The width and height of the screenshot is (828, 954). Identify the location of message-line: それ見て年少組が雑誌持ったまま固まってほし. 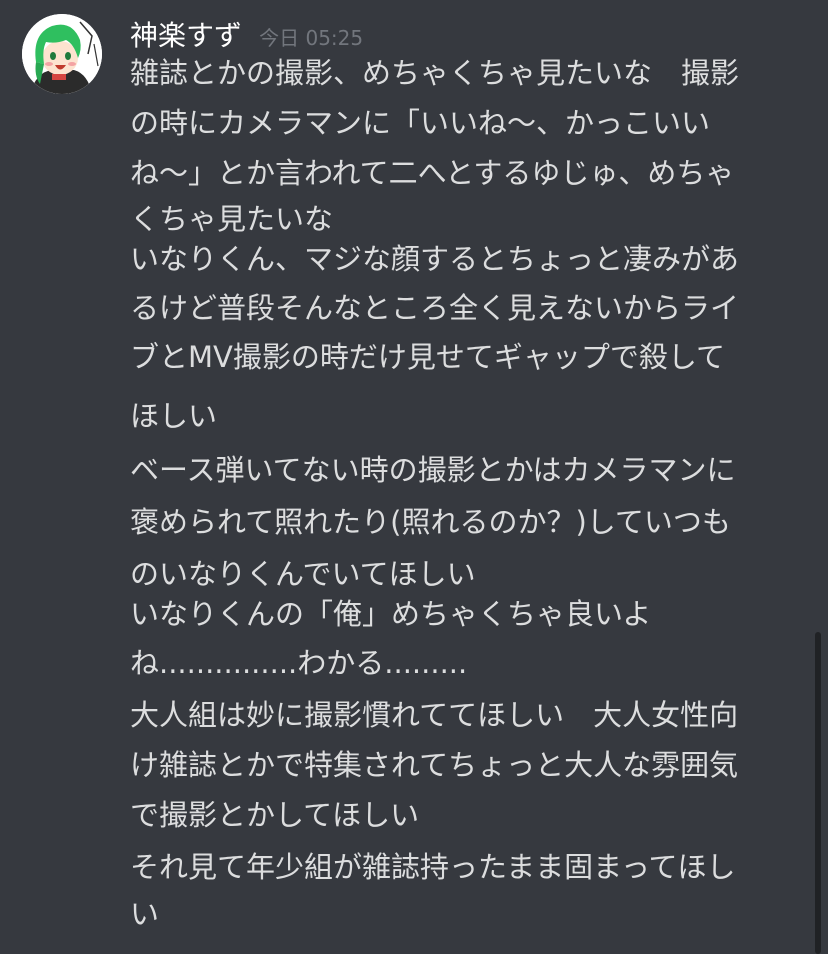
(433, 867).